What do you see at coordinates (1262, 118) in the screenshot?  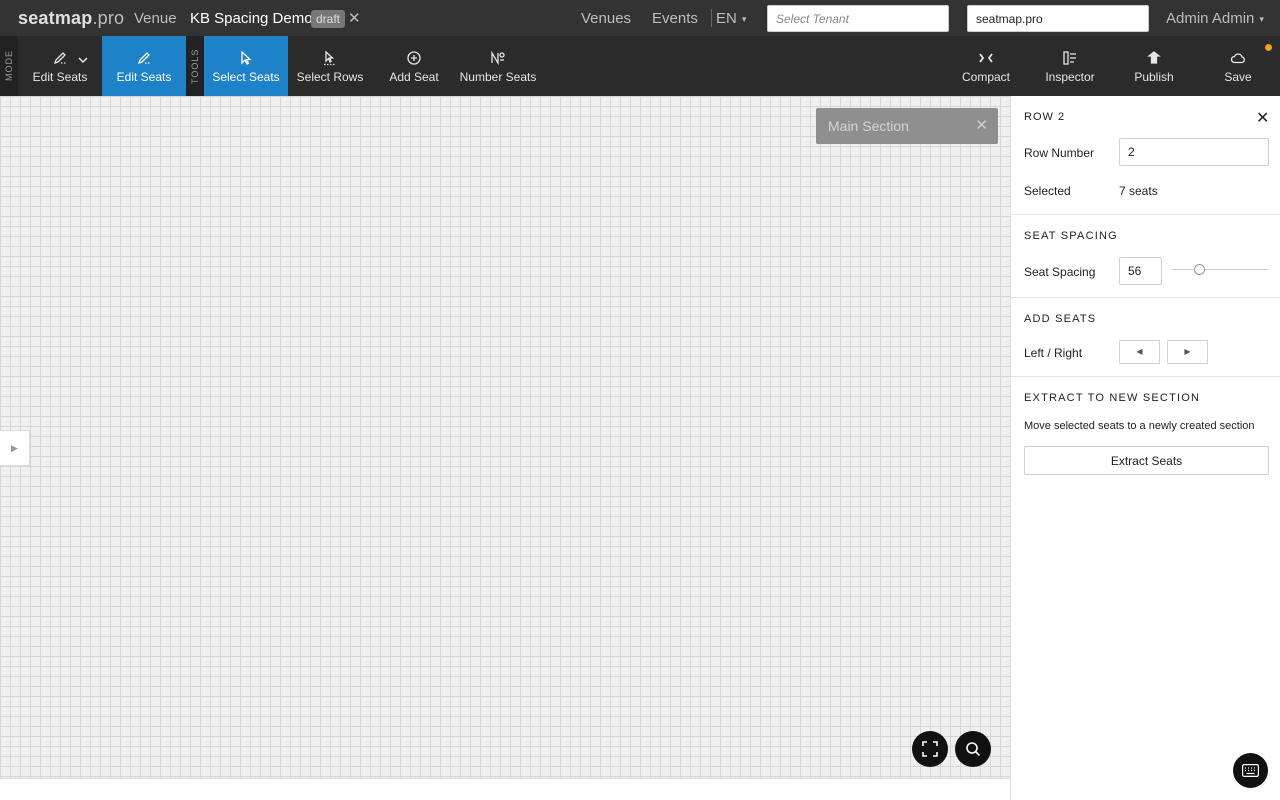 I see `close-panel-icon: ✕` at bounding box center [1262, 118].